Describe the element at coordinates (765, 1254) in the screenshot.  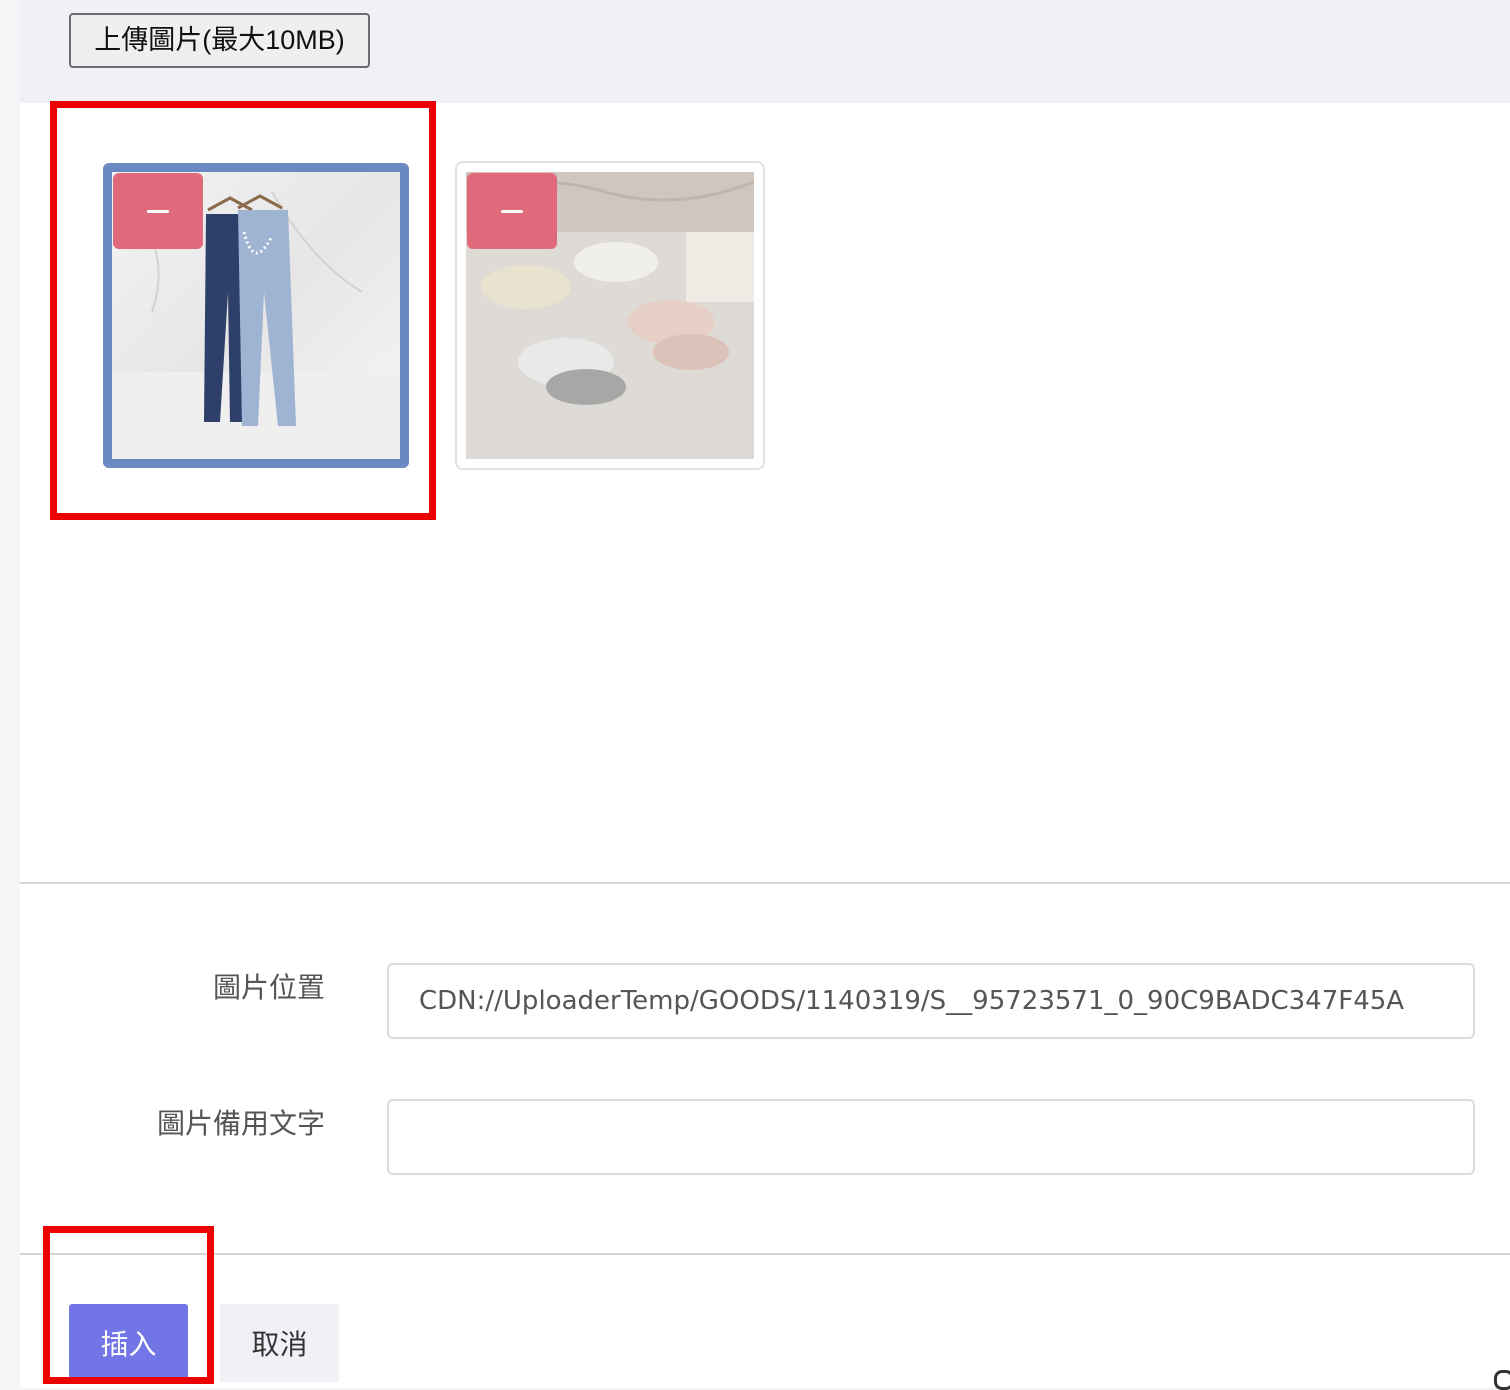
I see `footer-divider` at that location.